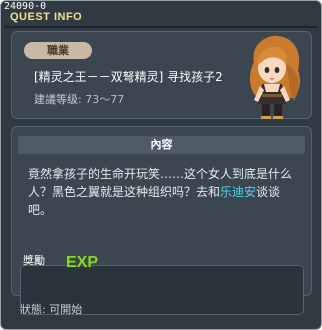  What do you see at coordinates (161, 27) in the screenshot?
I see `title-divider` at bounding box center [161, 27].